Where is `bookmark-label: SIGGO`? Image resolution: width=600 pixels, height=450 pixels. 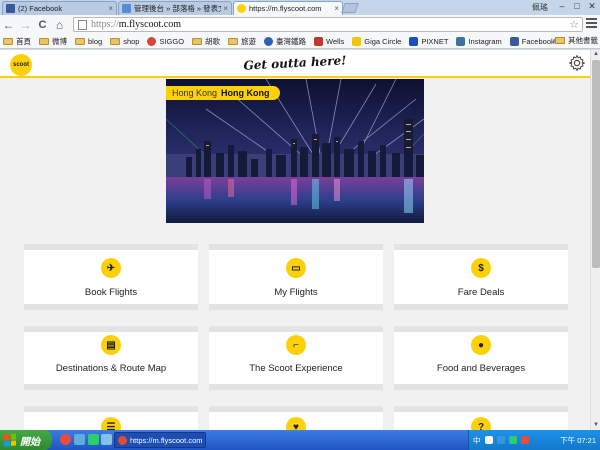 bookmark-label: SIGGO is located at coordinates (172, 41).